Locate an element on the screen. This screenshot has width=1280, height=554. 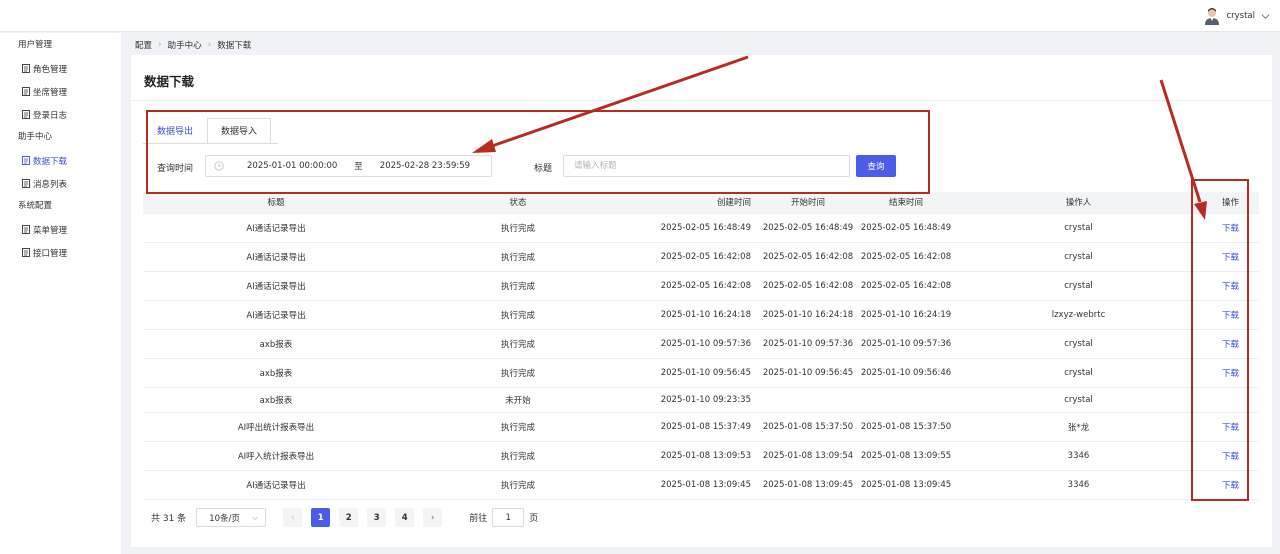
sidebar-item-data-download: 数据下载 is located at coordinates (60, 160).